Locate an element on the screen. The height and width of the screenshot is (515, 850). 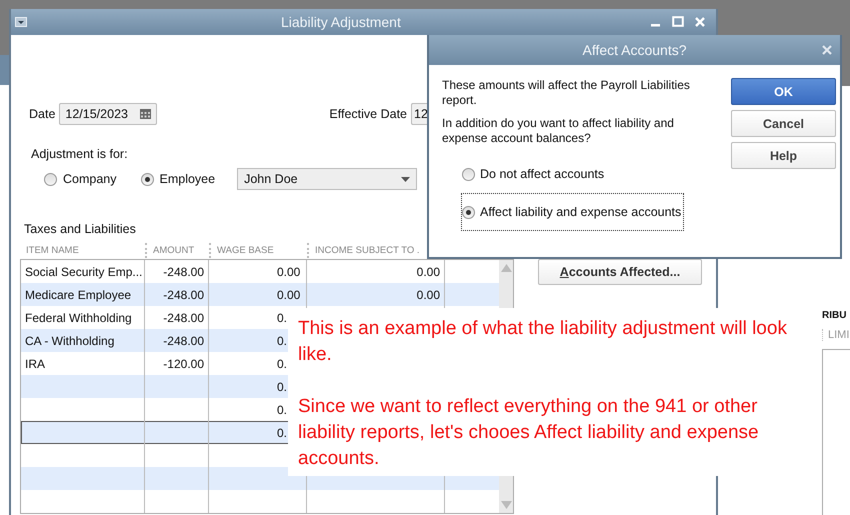
column-heading: RIBU is located at coordinates (835, 315).